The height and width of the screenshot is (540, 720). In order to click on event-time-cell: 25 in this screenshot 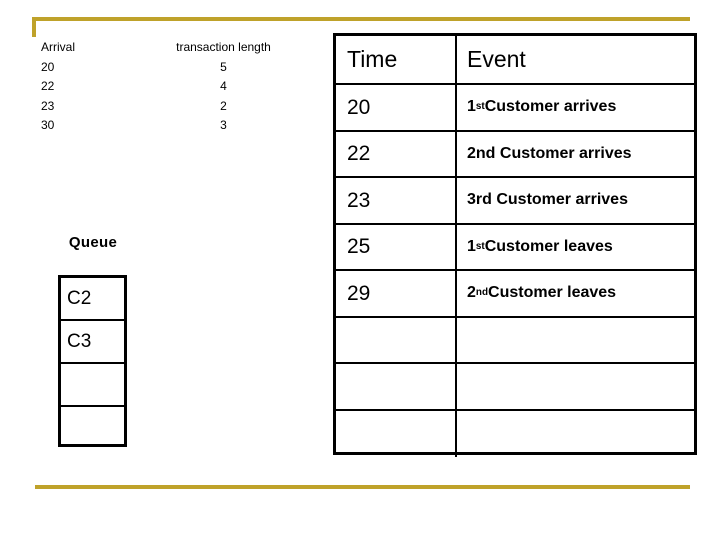, I will do `click(396, 246)`.